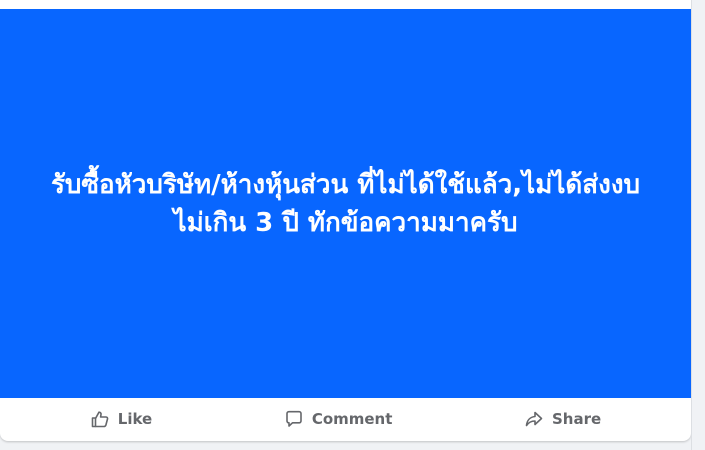 The width and height of the screenshot is (705, 450). I want to click on like-button: Like, so click(121, 419).